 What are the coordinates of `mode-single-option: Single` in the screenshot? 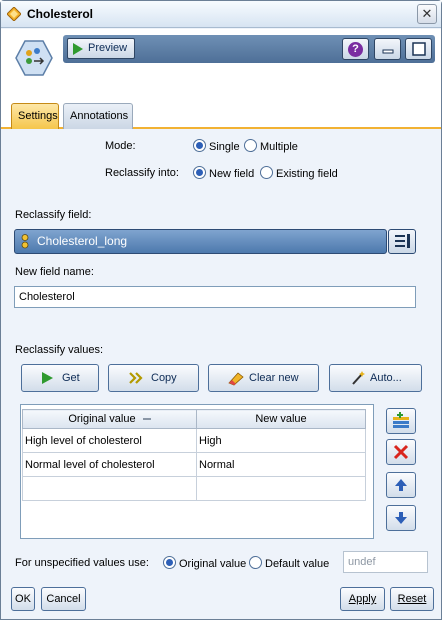 It's located at (216, 146).